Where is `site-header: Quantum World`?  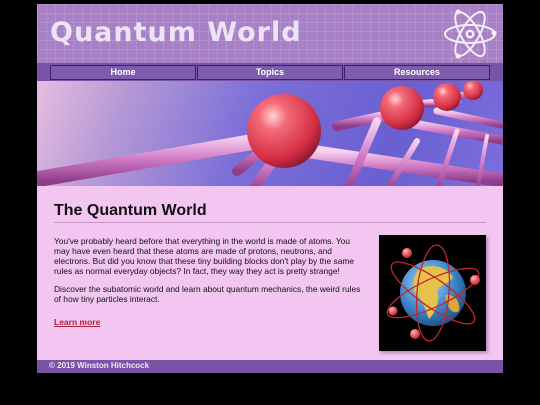 site-header: Quantum World is located at coordinates (270, 33).